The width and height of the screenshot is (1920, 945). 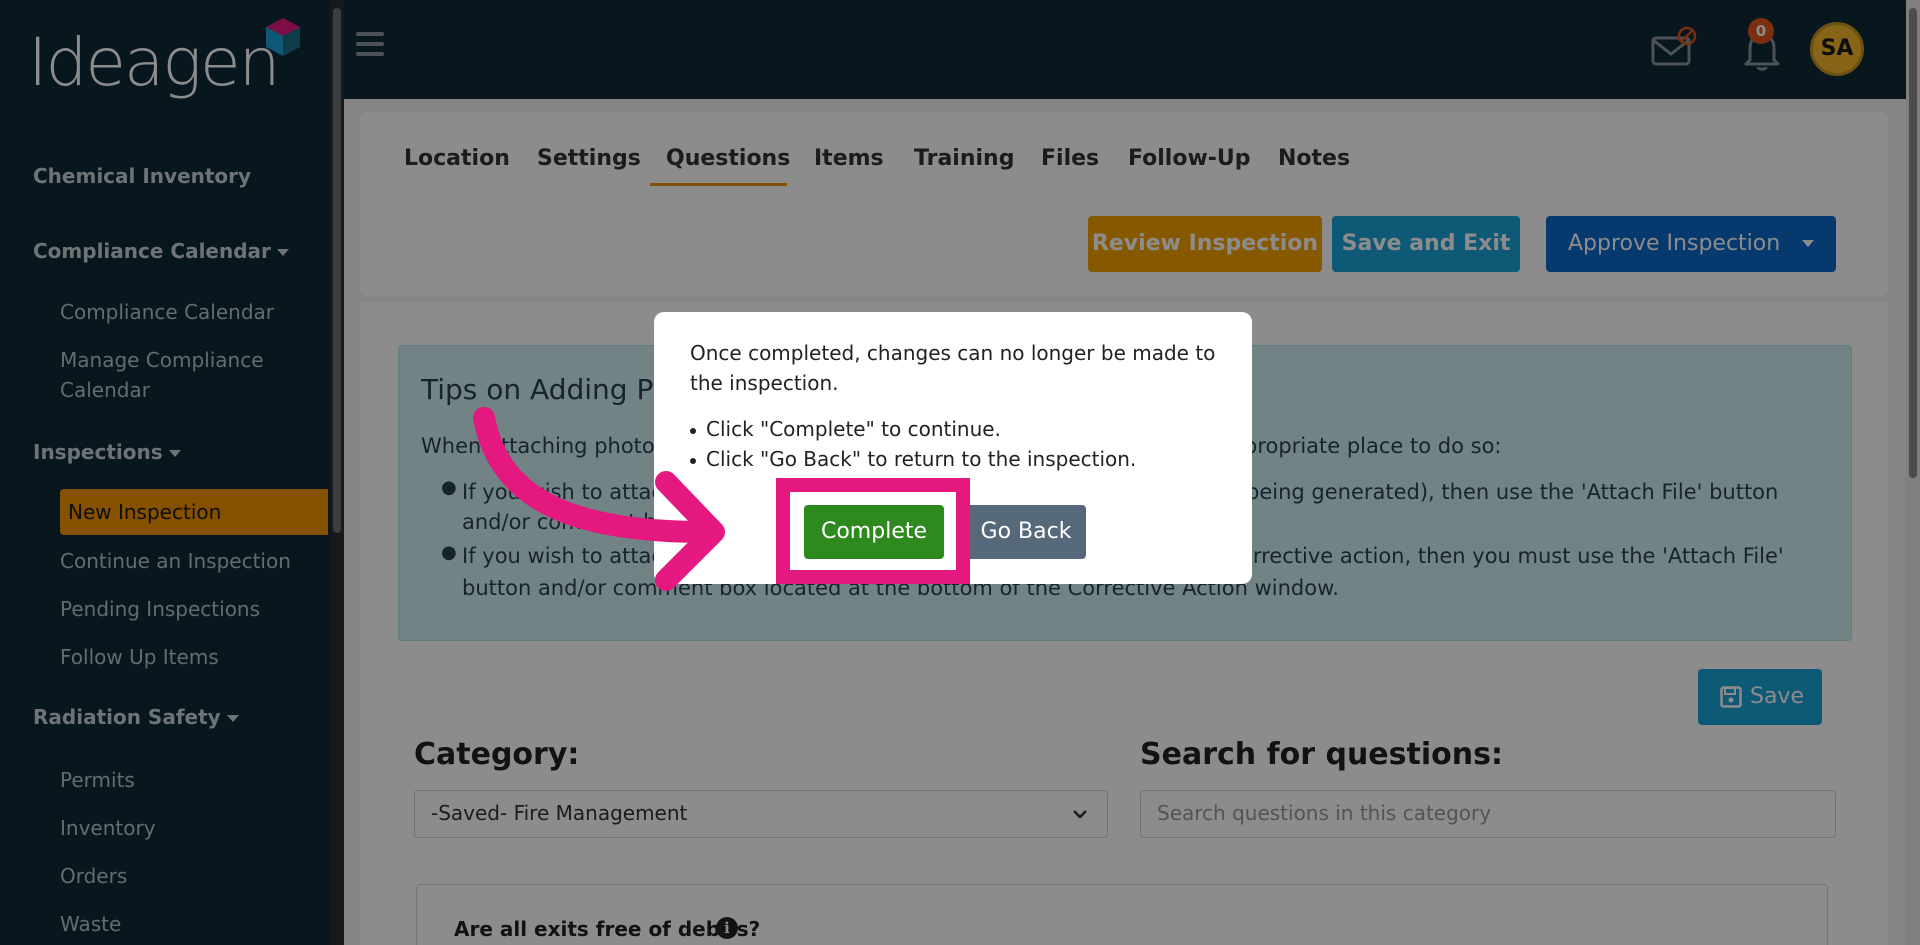 I want to click on modal-bullet-text: Click "Complete" to continue., so click(x=853, y=429).